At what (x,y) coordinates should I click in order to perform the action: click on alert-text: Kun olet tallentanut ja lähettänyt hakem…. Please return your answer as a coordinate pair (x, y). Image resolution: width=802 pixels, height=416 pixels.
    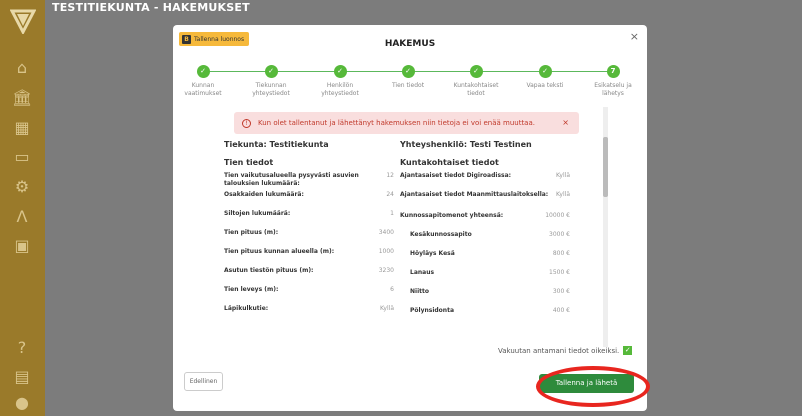
    Looking at the image, I should click on (396, 123).